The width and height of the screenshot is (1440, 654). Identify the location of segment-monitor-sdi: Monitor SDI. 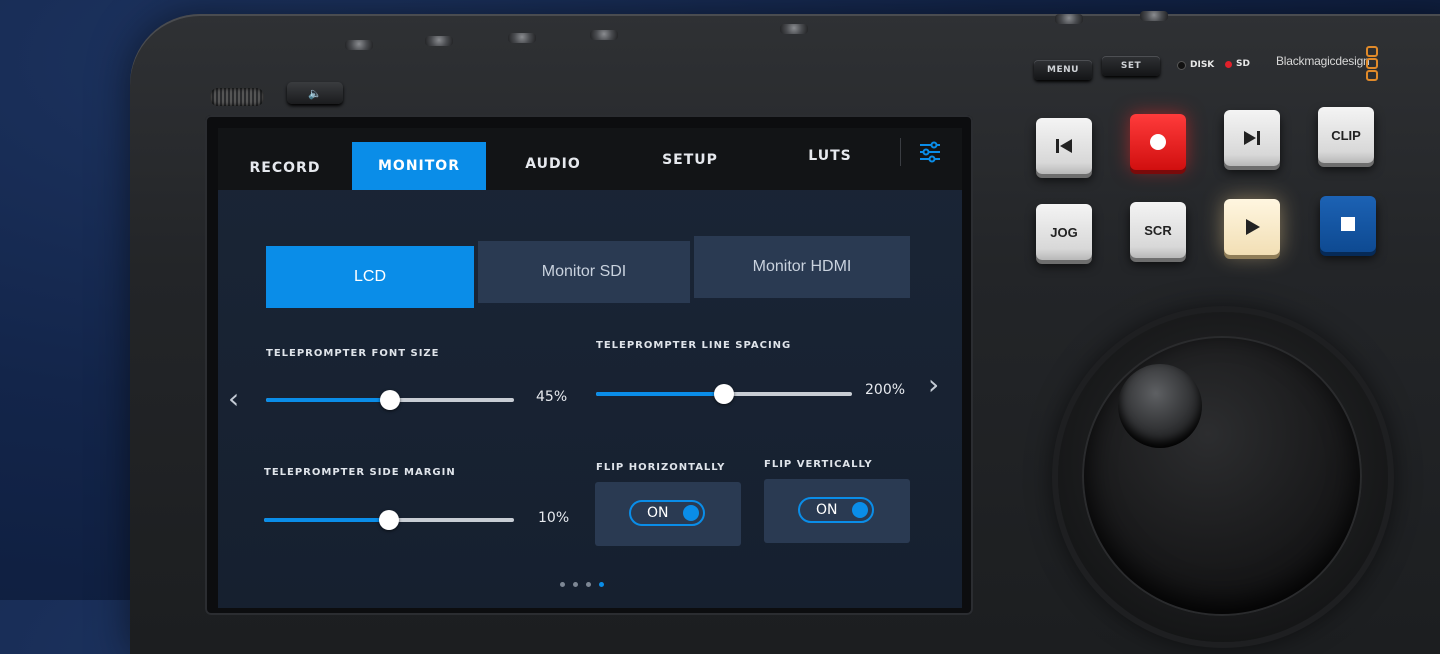
(584, 272).